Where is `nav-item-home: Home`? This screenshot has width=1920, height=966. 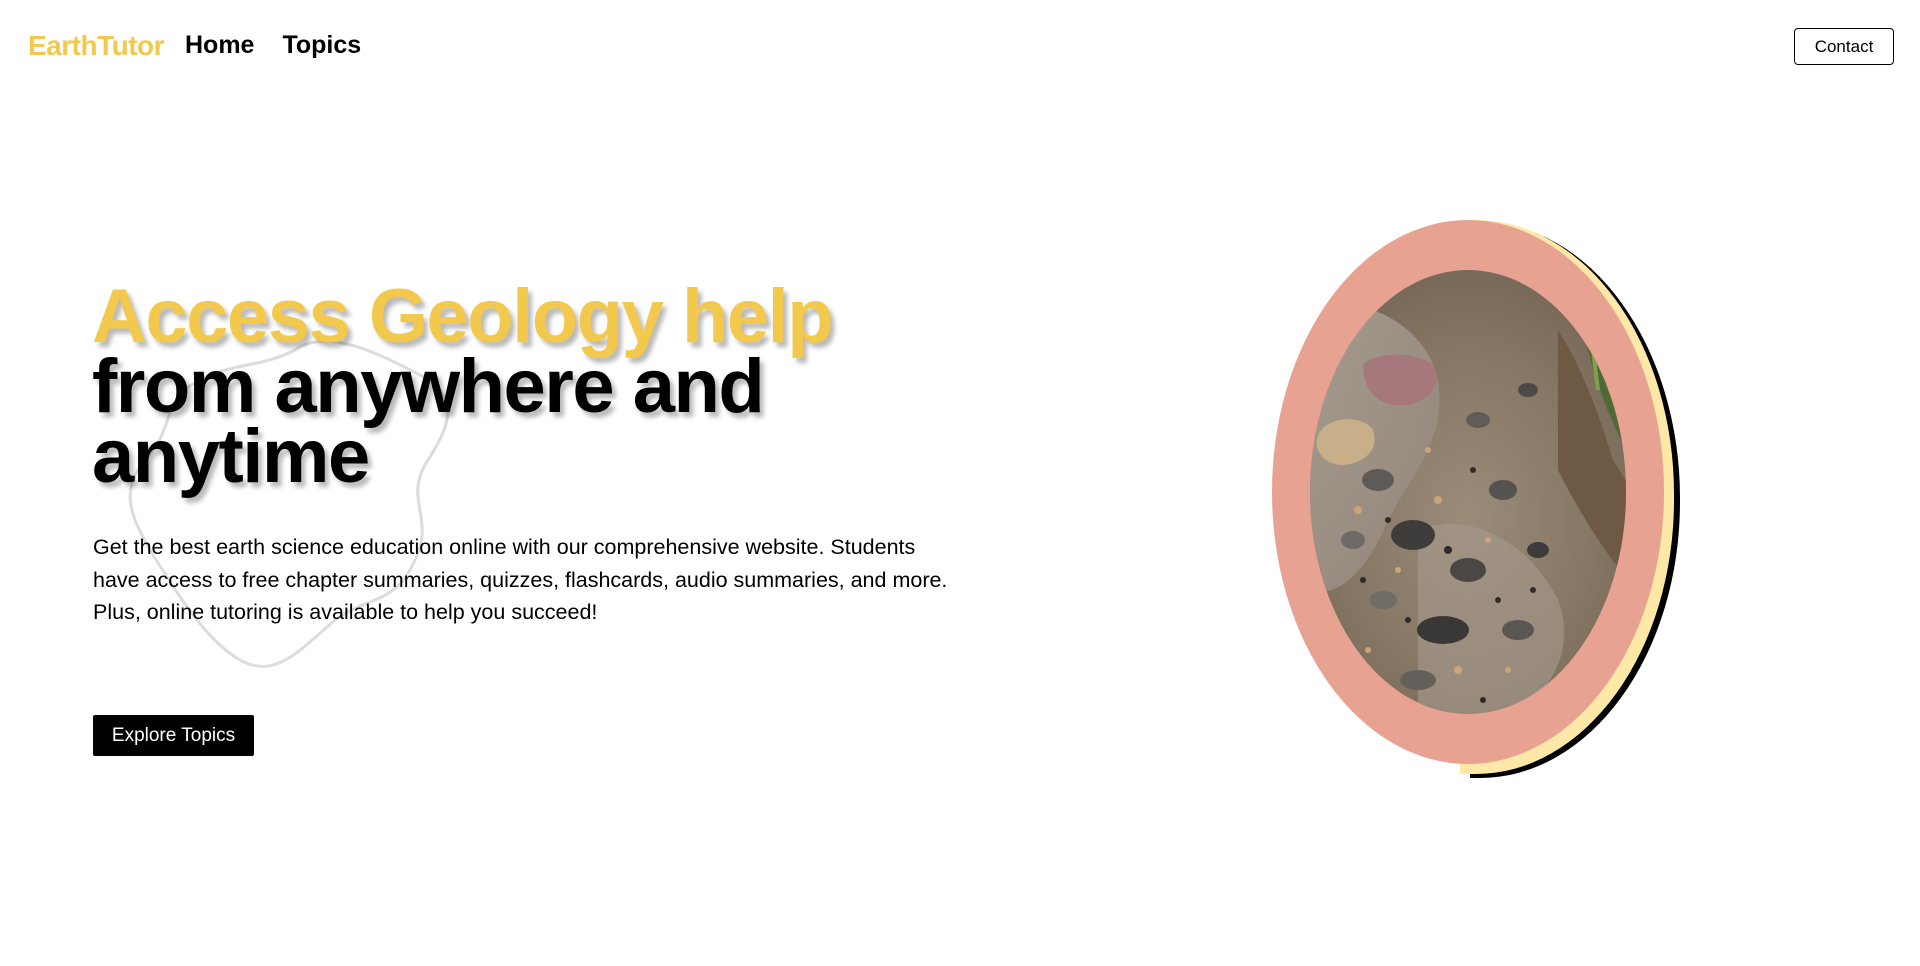
nav-item-home: Home is located at coordinates (219, 45).